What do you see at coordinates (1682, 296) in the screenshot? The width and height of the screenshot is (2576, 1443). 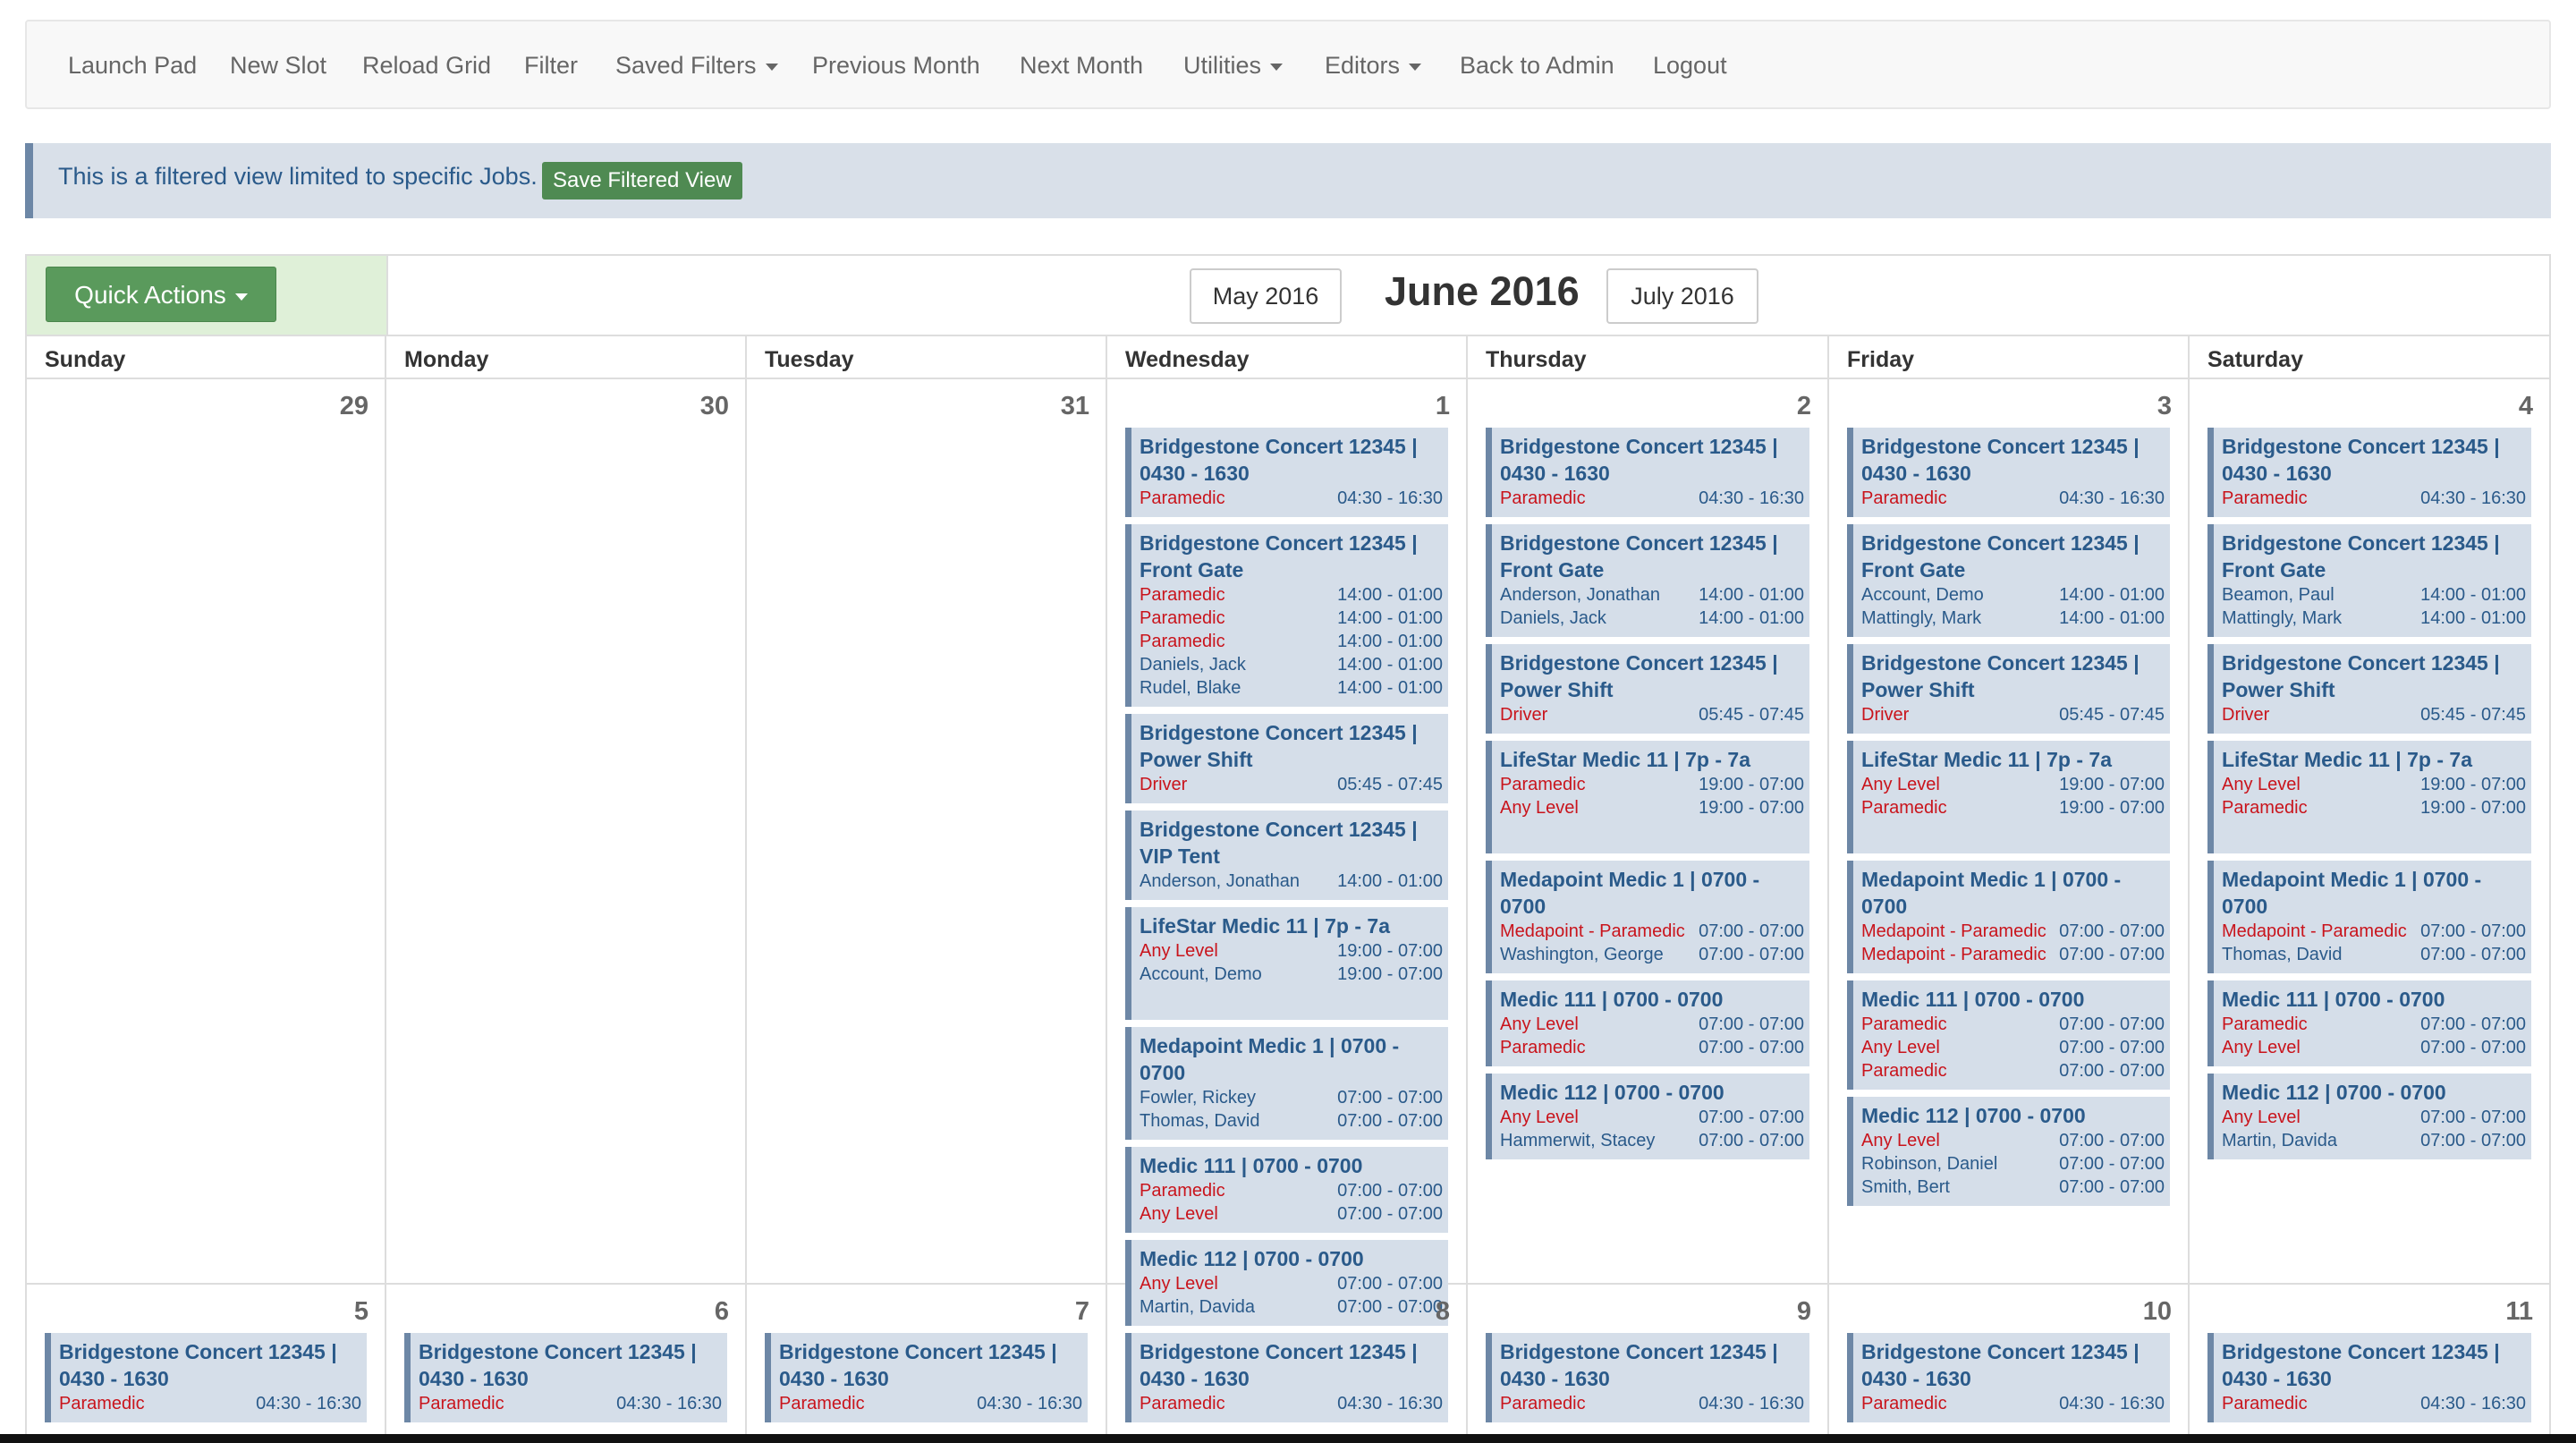 I see `next-month-button: July 2016` at bounding box center [1682, 296].